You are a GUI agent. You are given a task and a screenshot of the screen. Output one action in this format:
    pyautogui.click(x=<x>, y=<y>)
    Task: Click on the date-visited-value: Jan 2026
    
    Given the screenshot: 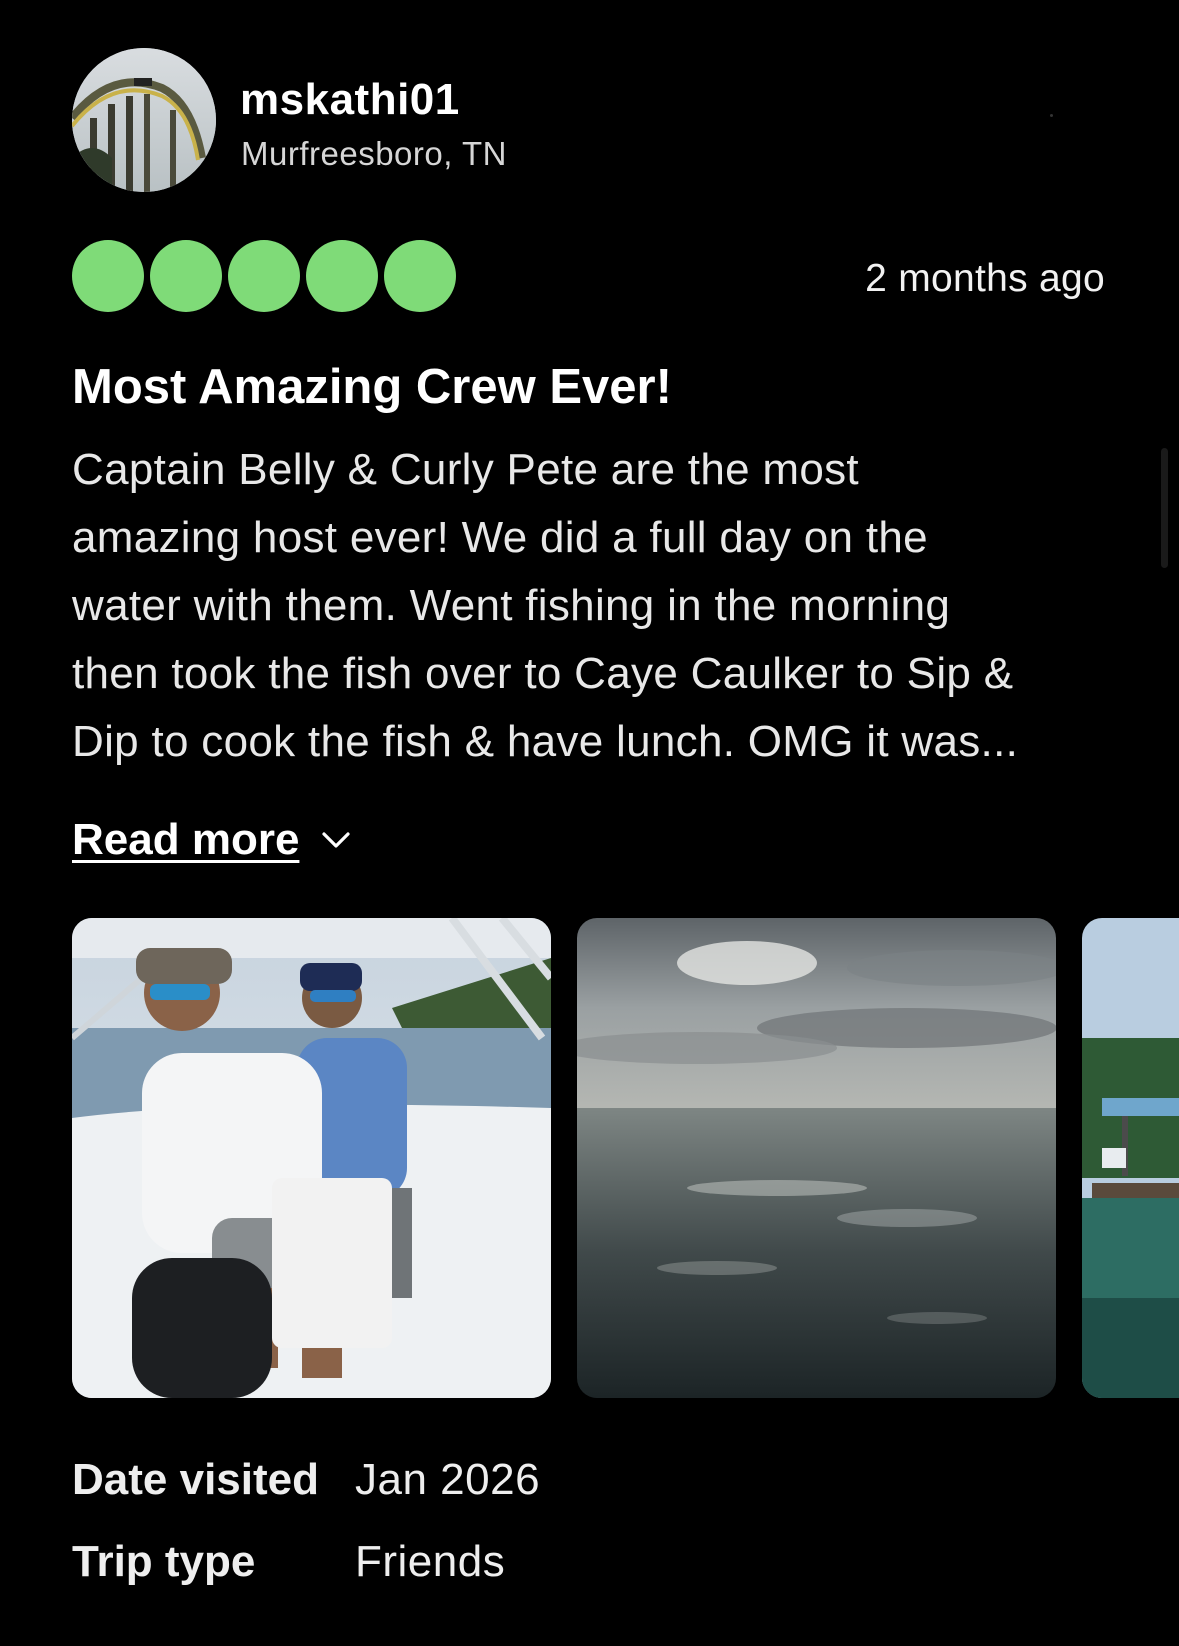 What is the action you would take?
    pyautogui.click(x=448, y=1479)
    